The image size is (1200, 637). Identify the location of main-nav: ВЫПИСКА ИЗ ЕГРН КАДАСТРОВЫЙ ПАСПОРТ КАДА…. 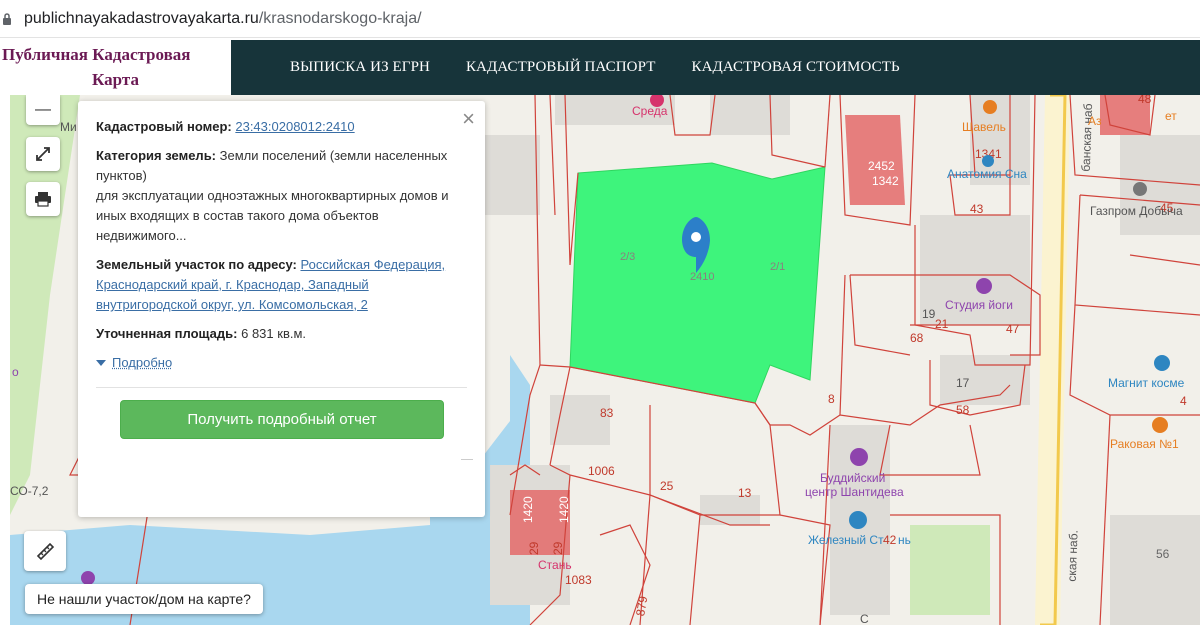
(613, 67).